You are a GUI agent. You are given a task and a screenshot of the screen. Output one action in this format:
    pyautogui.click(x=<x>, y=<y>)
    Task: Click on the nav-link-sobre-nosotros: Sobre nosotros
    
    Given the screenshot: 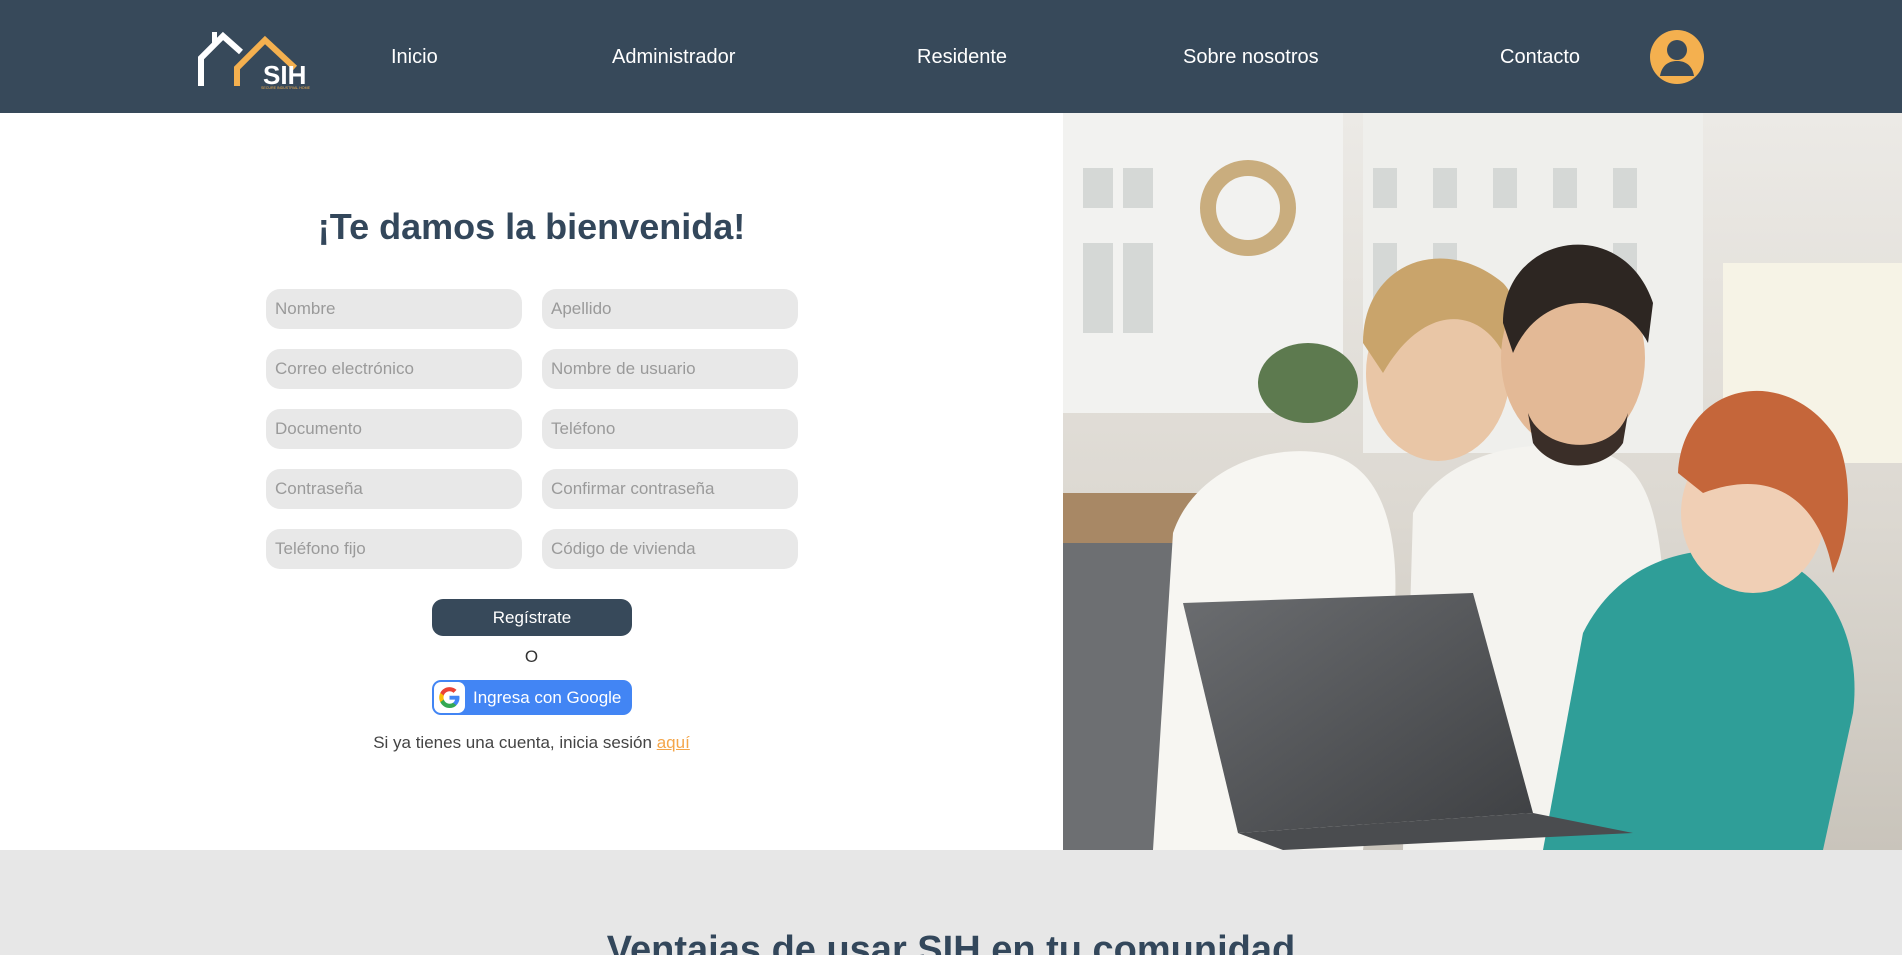 What is the action you would take?
    pyautogui.click(x=1251, y=57)
    